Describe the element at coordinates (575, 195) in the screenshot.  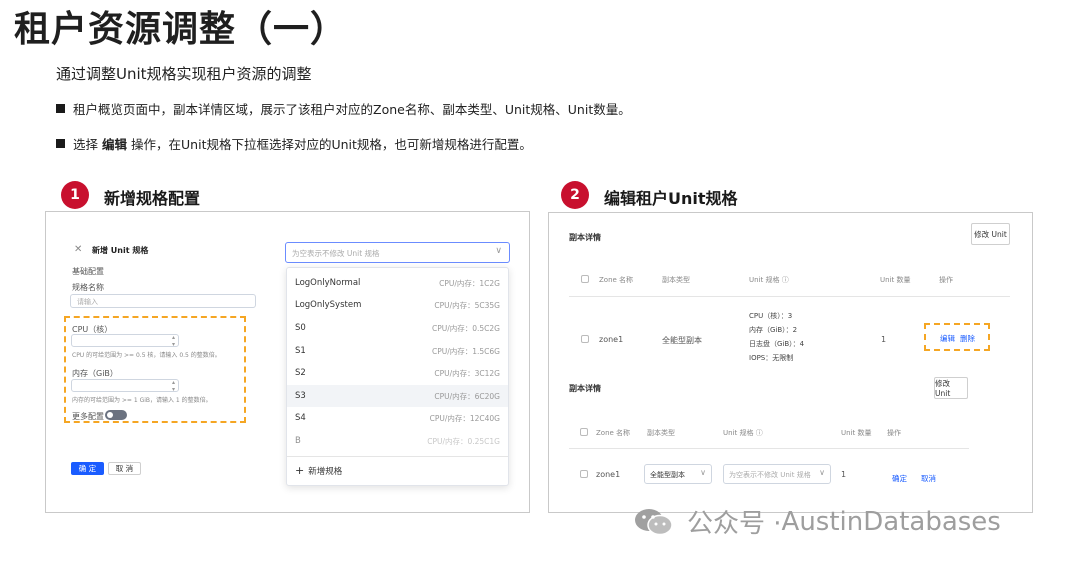
I see `step-2-badge: 2` at that location.